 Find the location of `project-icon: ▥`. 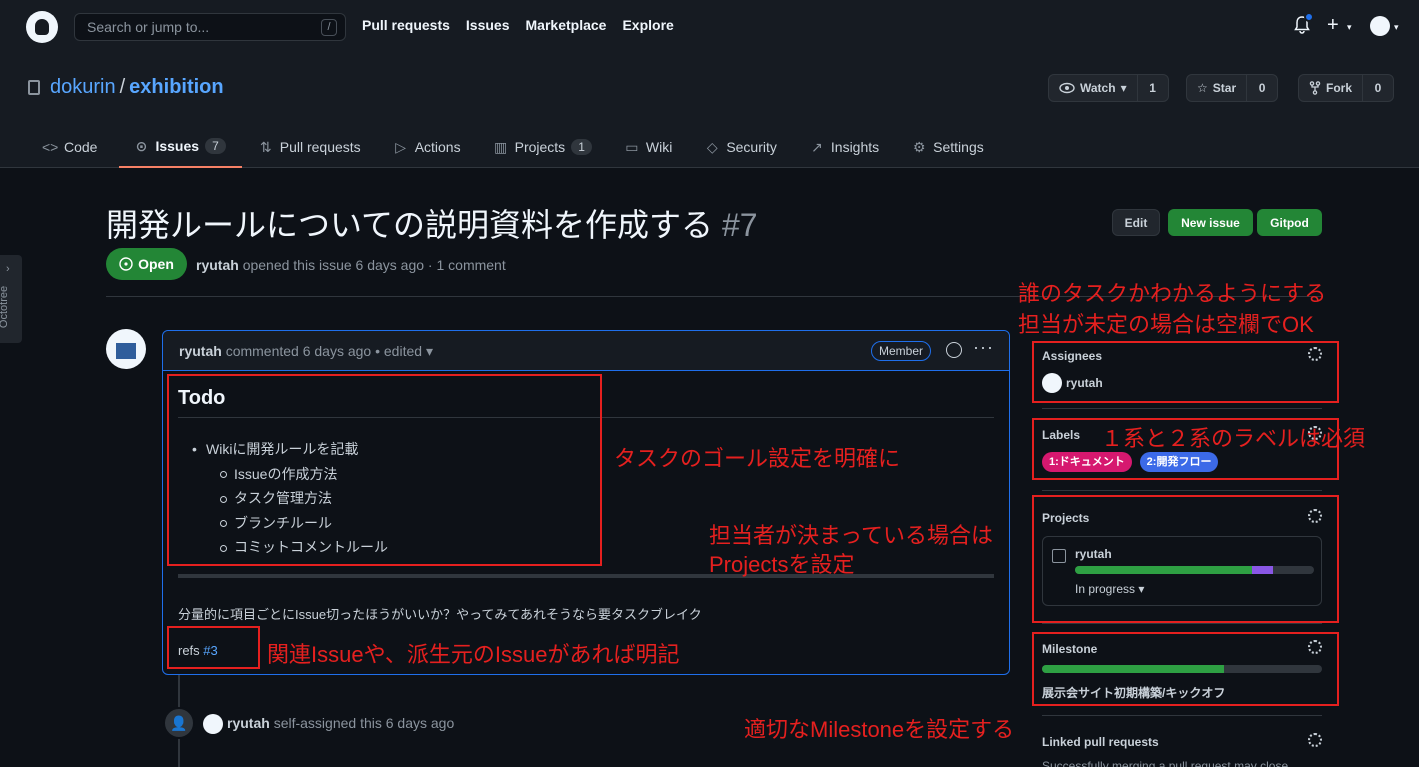

project-icon: ▥ is located at coordinates (500, 146).